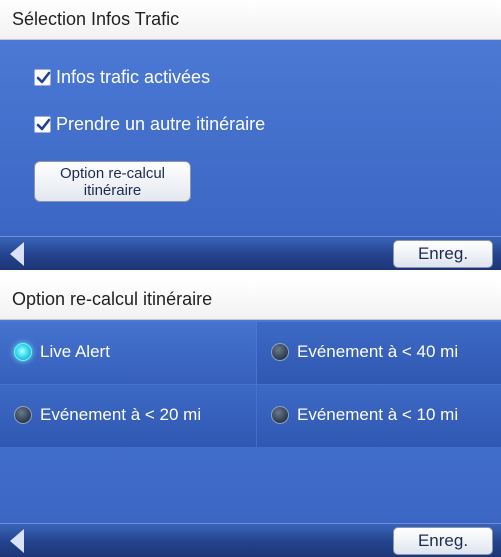 The image size is (501, 557). What do you see at coordinates (128, 353) in the screenshot?
I see `radio-option-live-alert: Live Alert` at bounding box center [128, 353].